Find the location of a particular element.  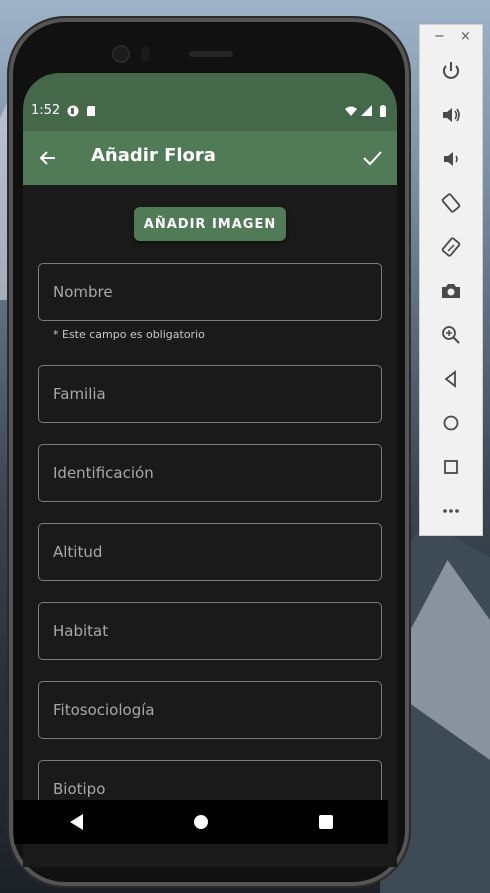

front-camera is located at coordinates (121, 54).